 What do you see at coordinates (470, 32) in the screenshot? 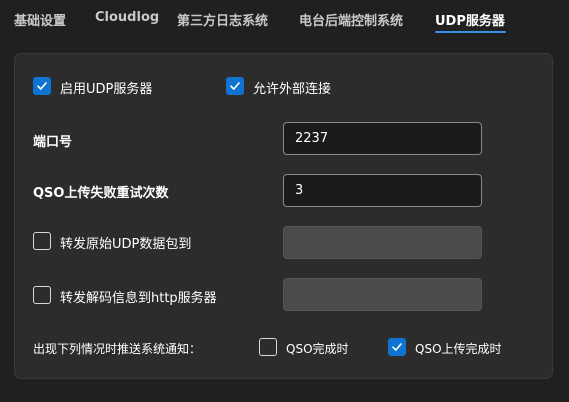
I see `active-tab-indicator` at bounding box center [470, 32].